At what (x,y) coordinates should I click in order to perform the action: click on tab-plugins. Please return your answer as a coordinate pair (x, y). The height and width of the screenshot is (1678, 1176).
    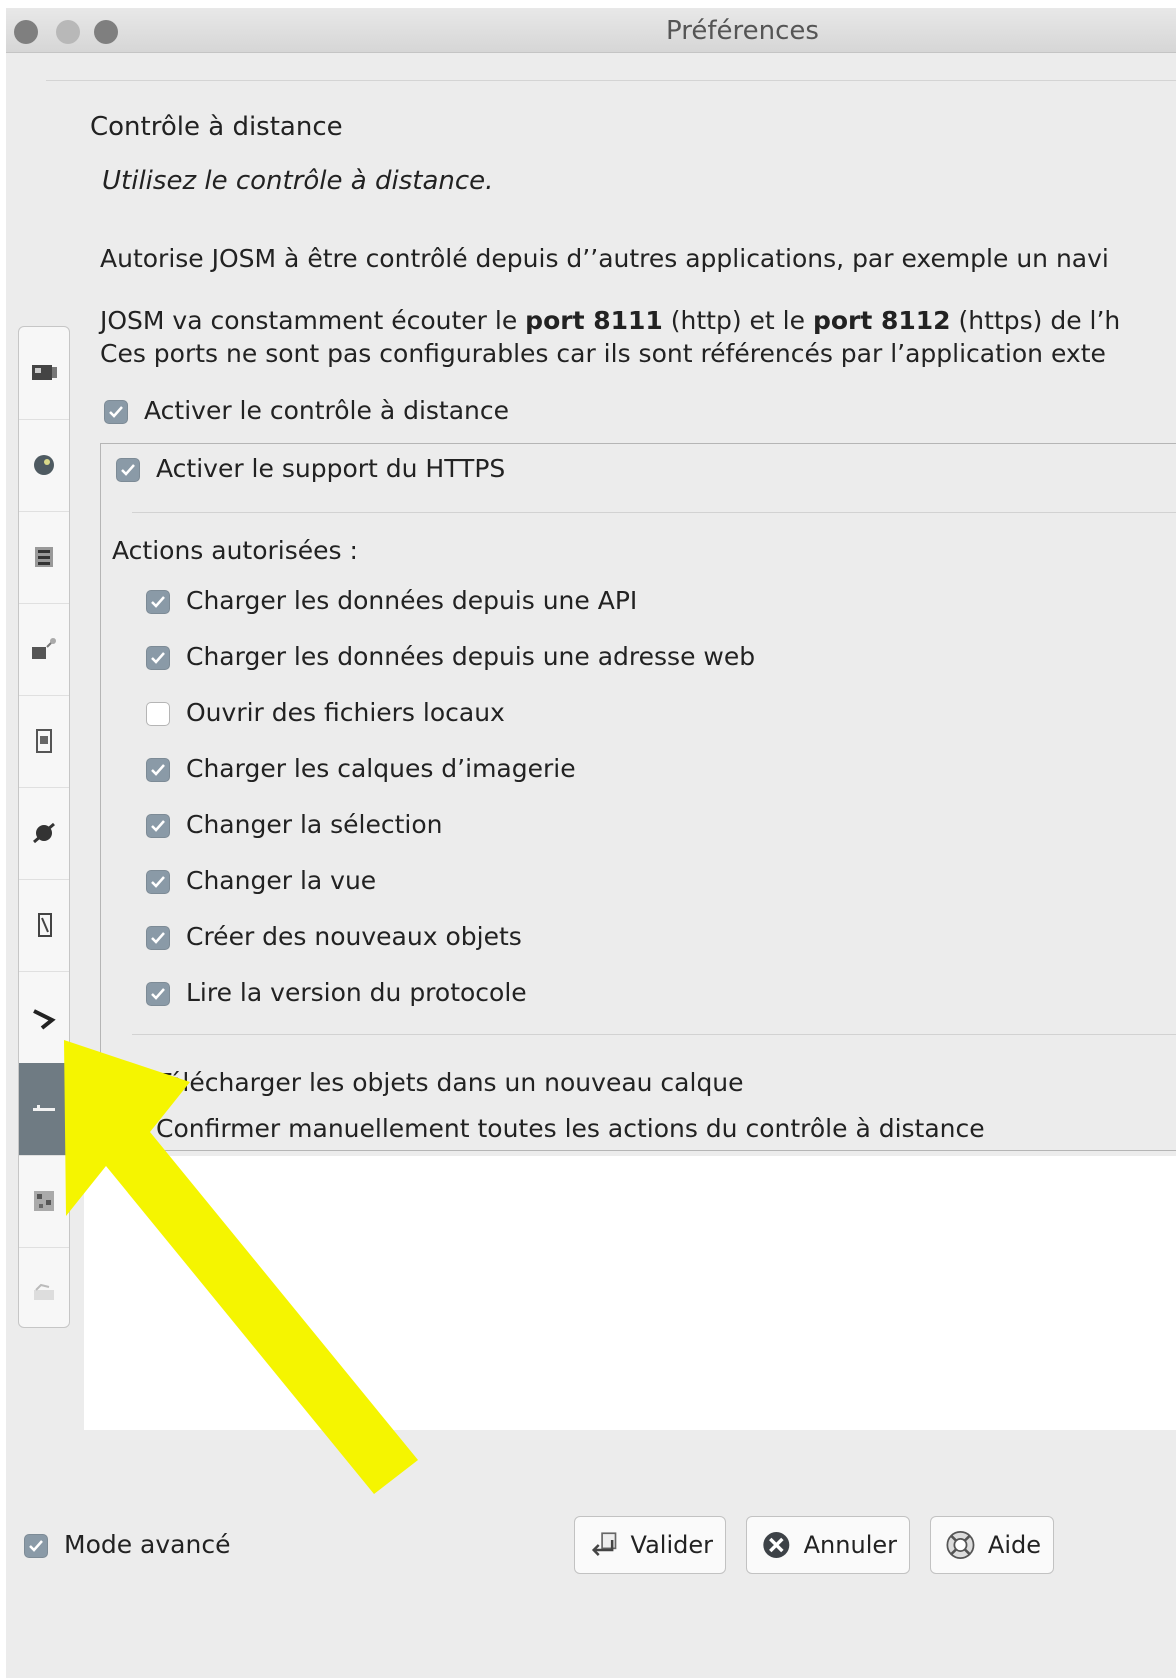
    Looking at the image, I should click on (44, 833).